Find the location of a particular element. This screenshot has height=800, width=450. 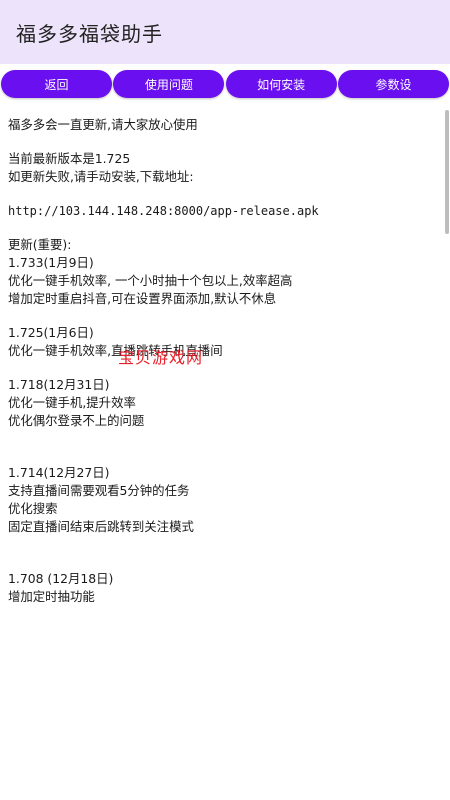

back-button: 返回 is located at coordinates (56, 84).